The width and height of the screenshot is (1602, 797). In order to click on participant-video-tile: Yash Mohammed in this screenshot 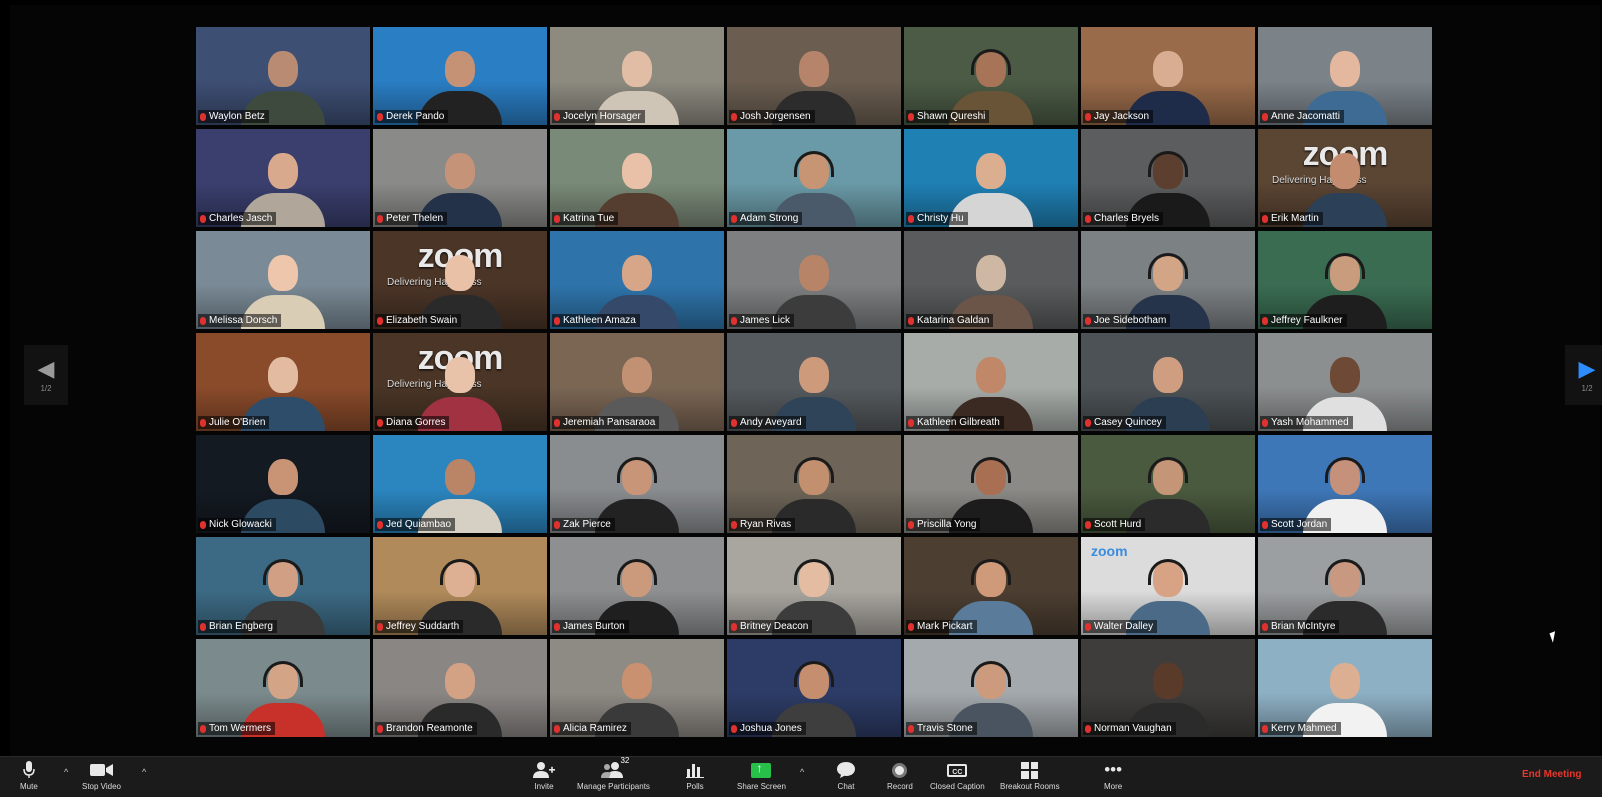, I will do `click(1345, 382)`.